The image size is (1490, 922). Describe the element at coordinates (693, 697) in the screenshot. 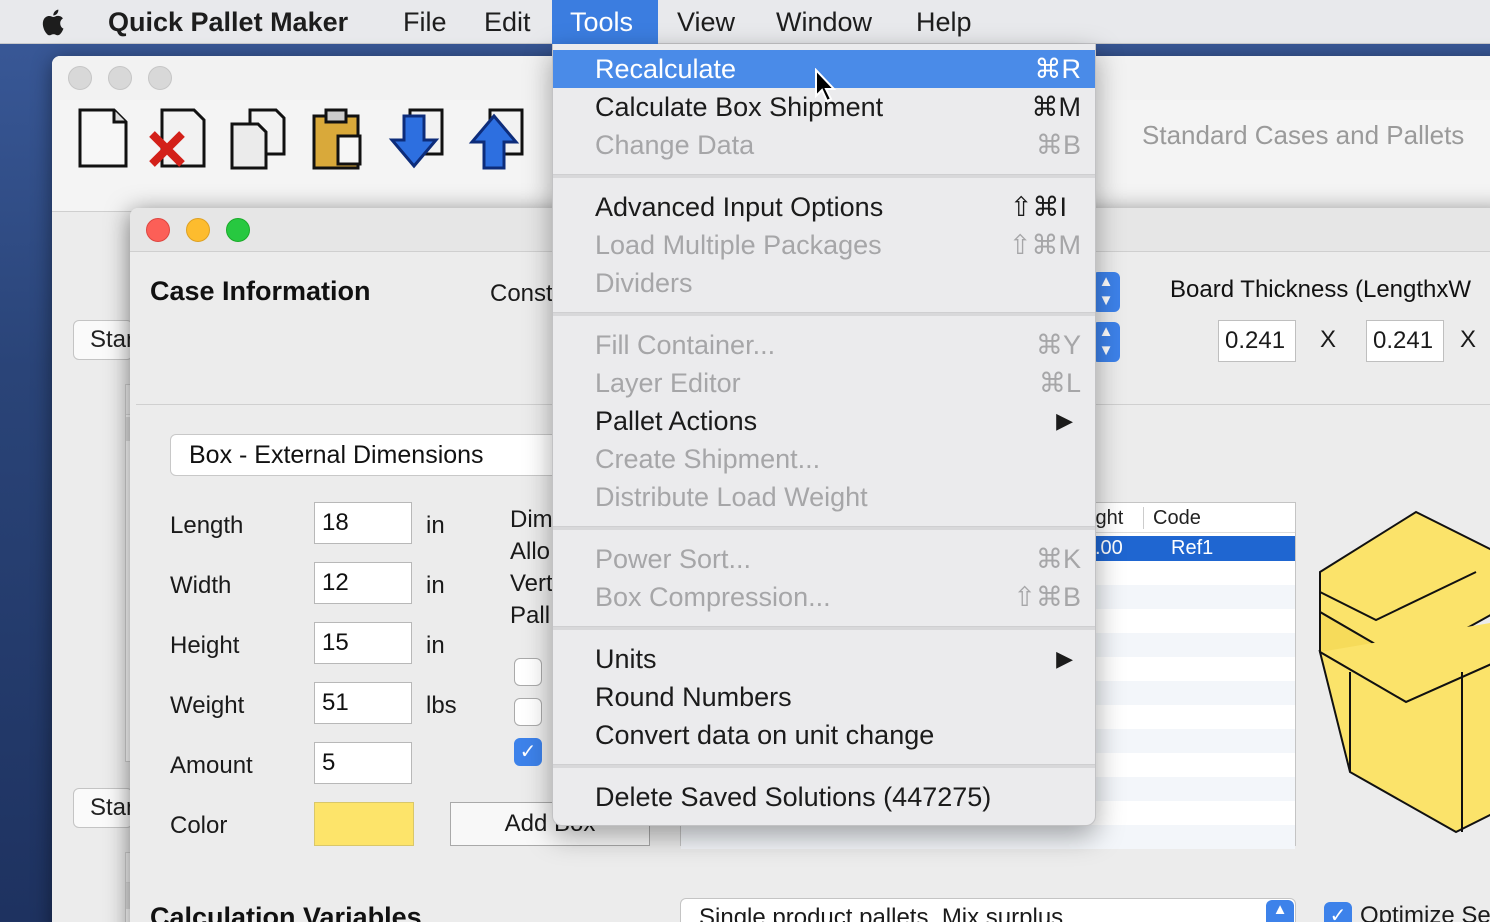

I see `menu-item-label: Round Numbers` at that location.